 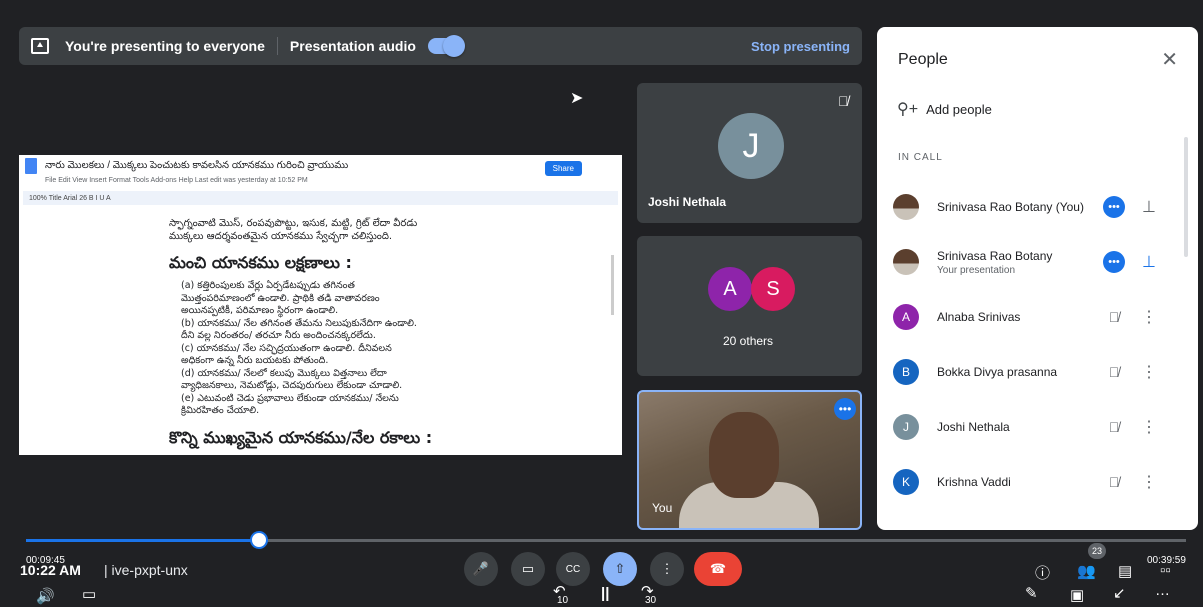 I want to click on doc-toolbar: 100% Title Arial 26 B I U A, so click(x=320, y=198).